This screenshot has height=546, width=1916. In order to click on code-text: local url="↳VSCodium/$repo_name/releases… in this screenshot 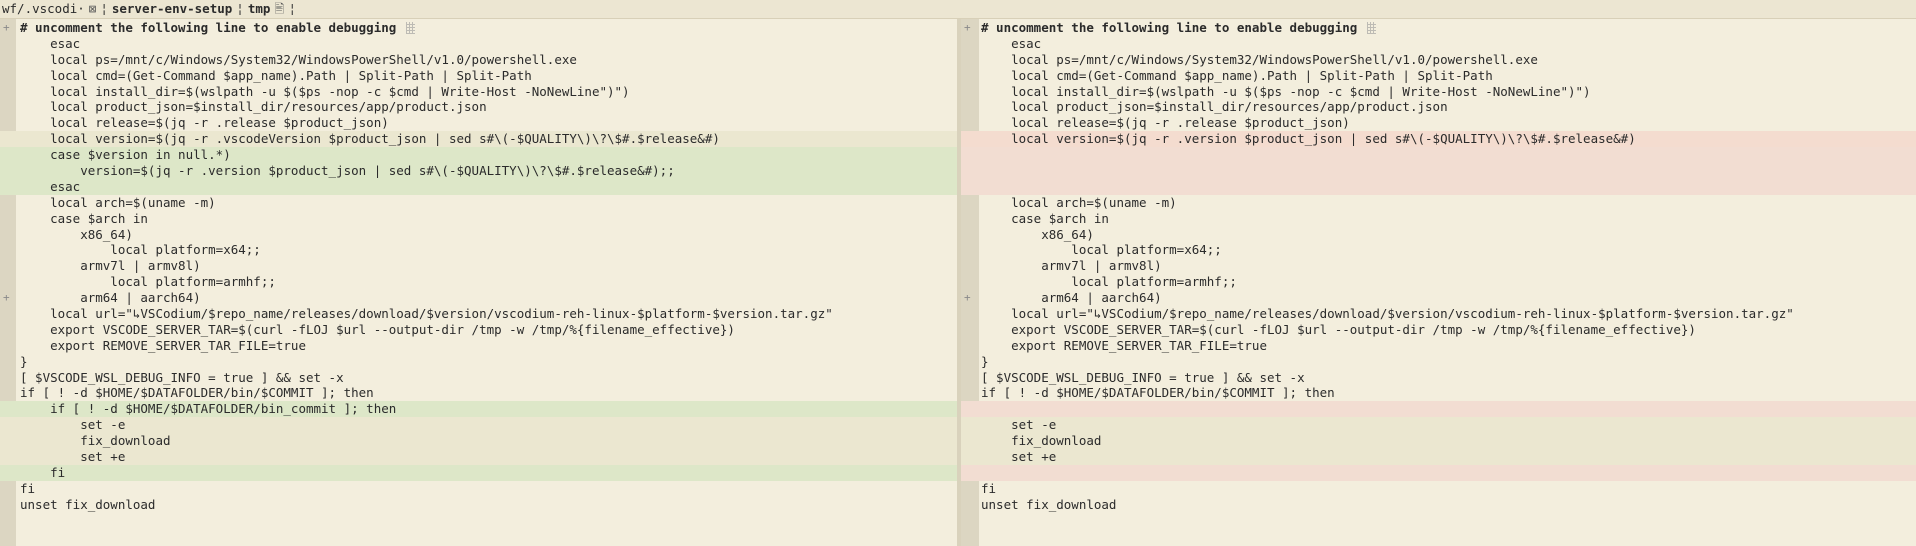, I will do `click(426, 314)`.